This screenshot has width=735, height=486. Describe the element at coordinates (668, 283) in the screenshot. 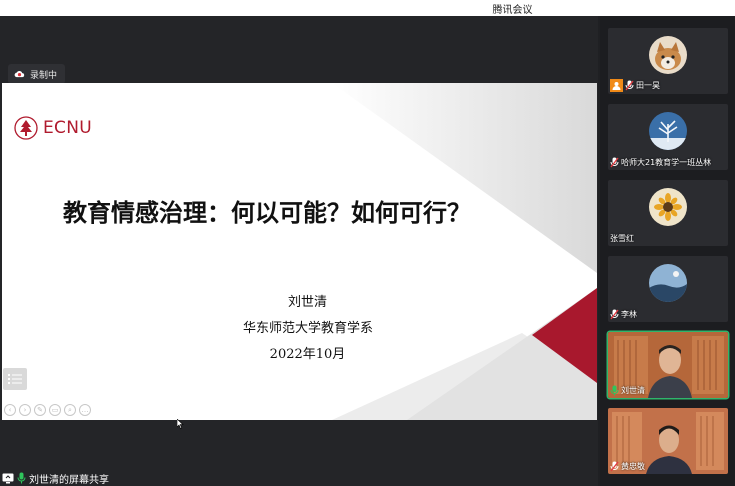

I see `night-sky-avatar` at that location.